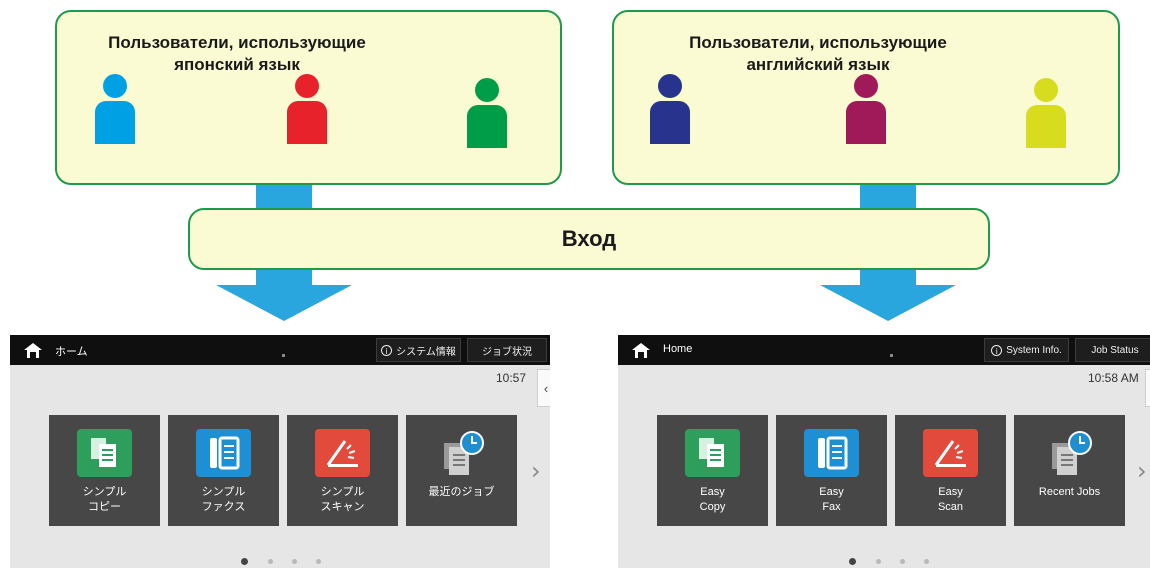 The image size is (1150, 568). Describe the element at coordinates (104, 499) in the screenshot. I see `tile-label: シンプル コピー` at that location.